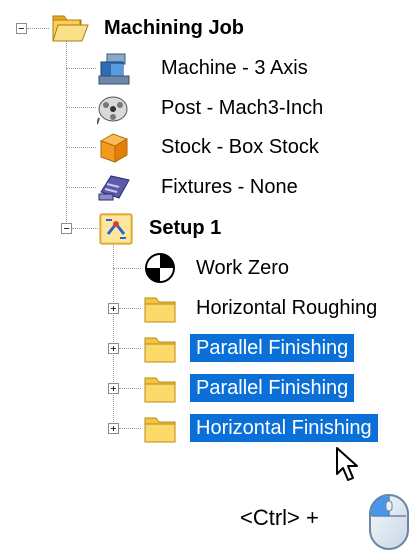  I want to click on tree-item-machining-job: Machining Job, so click(174, 28).